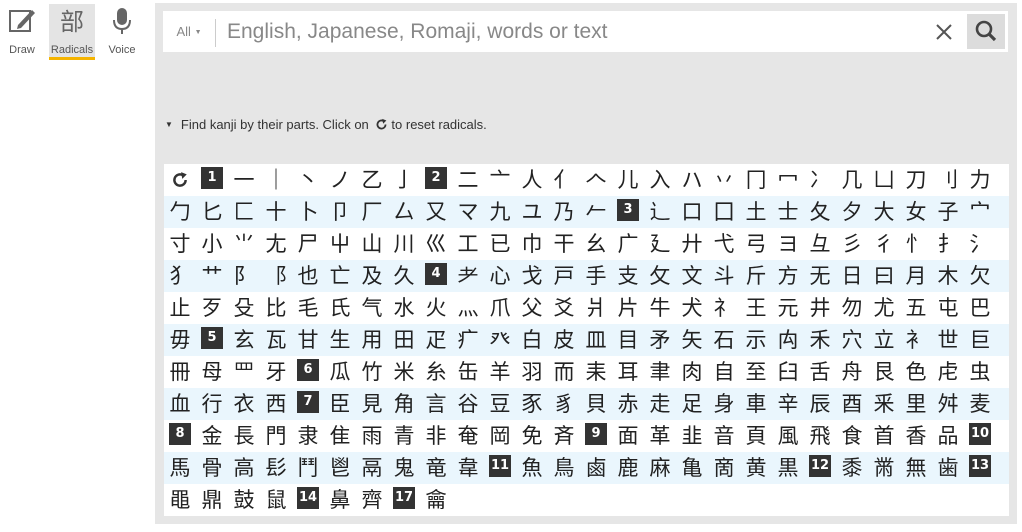  I want to click on radical-button: 舛, so click(948, 404).